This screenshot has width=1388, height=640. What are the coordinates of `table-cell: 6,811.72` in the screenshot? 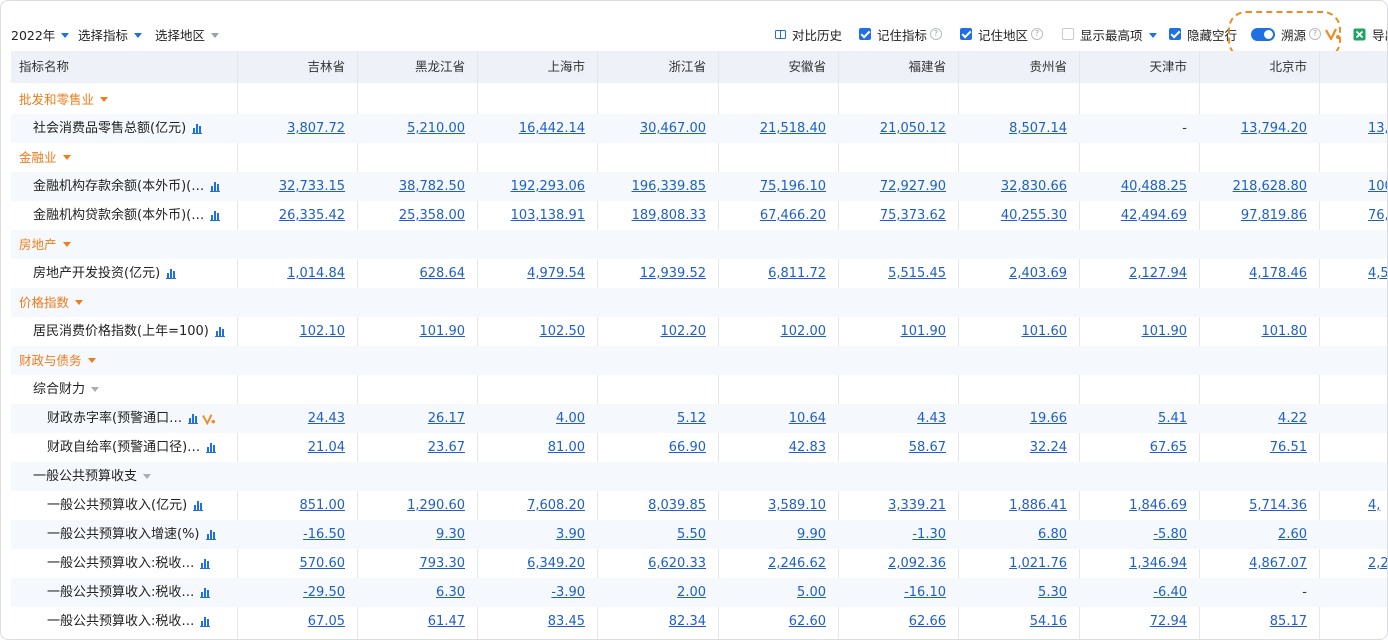 It's located at (768, 273).